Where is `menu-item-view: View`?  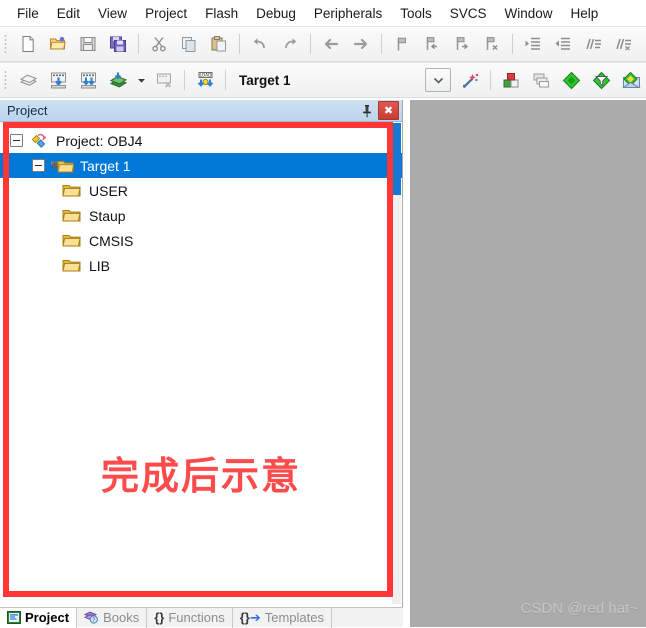
menu-item-view: View is located at coordinates (112, 13).